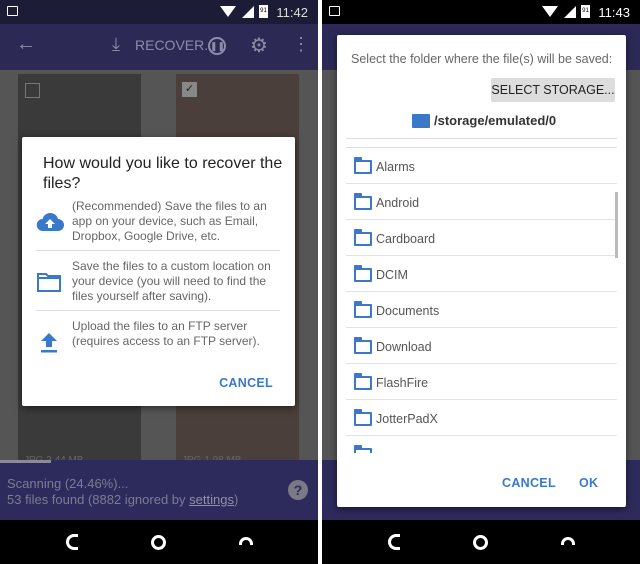  I want to click on divider, so click(481, 138).